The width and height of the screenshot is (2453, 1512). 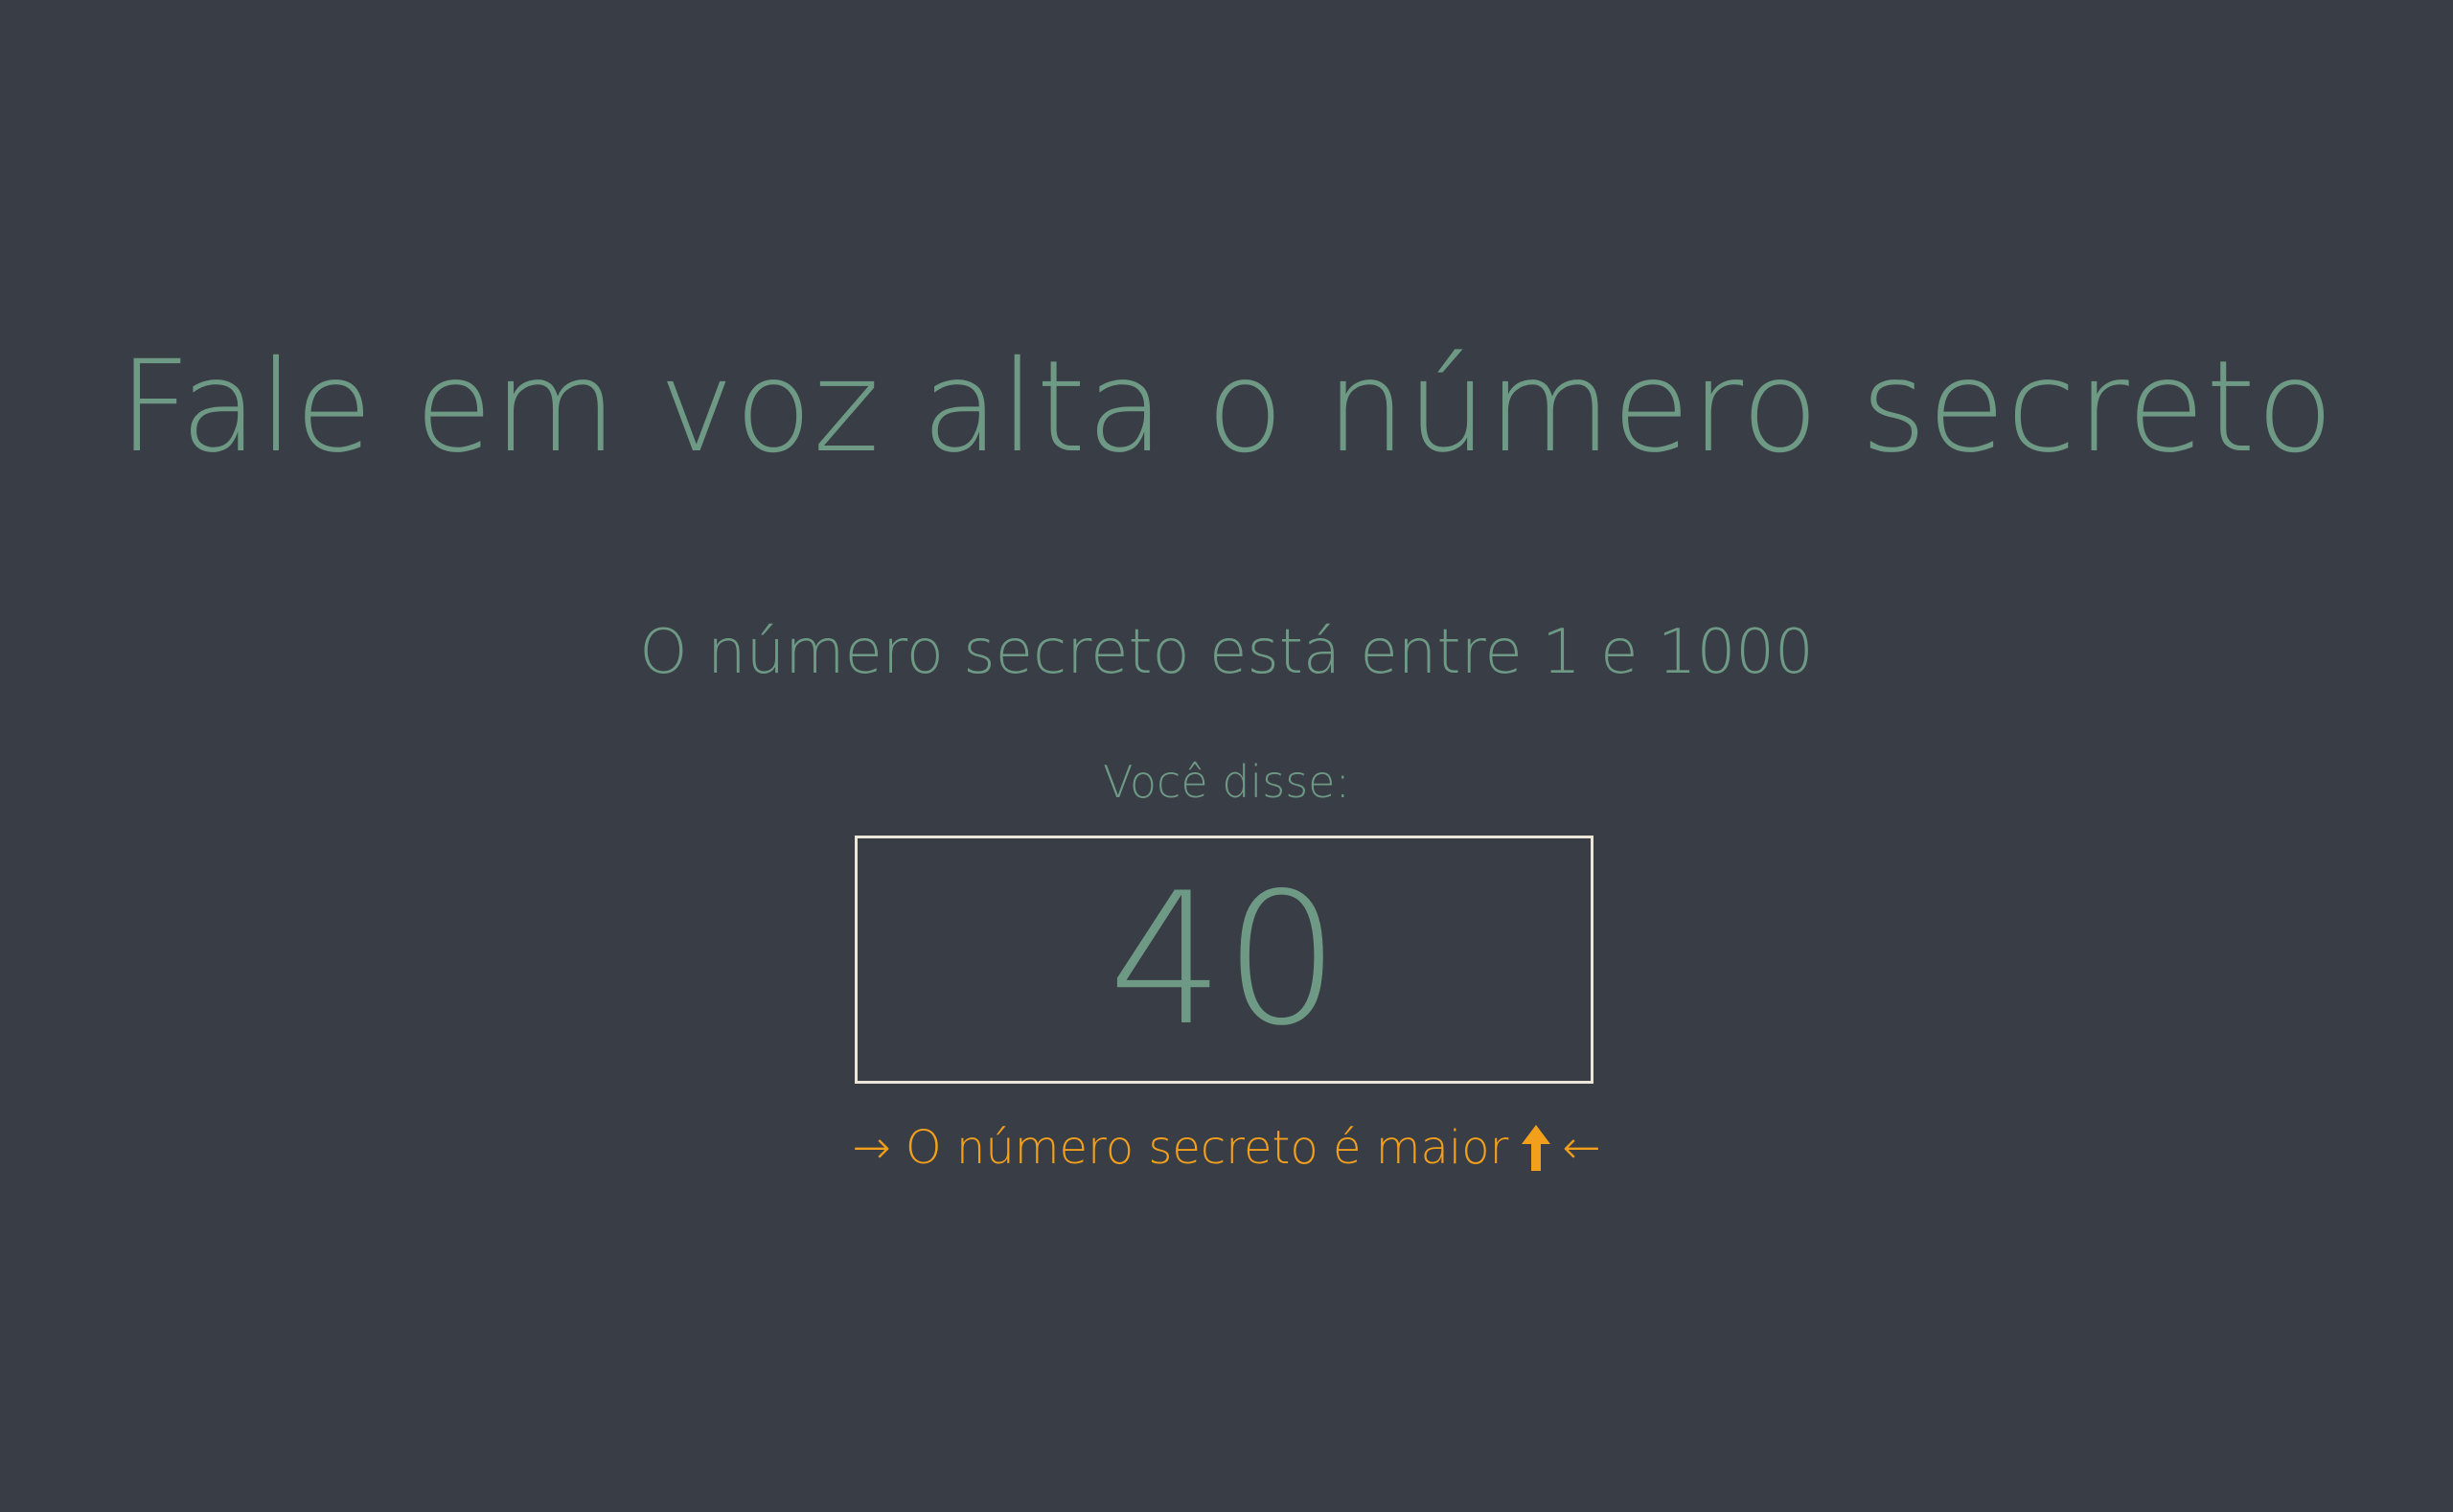 I want to click on guess-box: 40, so click(x=1224, y=960).